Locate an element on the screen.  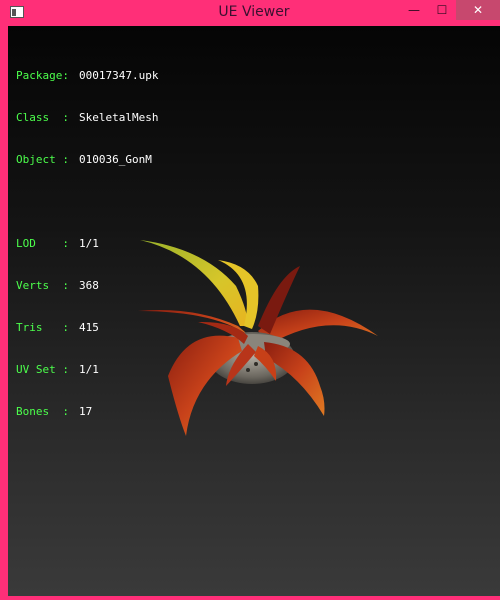
lod-label: LOD : is located at coordinates (42, 243).